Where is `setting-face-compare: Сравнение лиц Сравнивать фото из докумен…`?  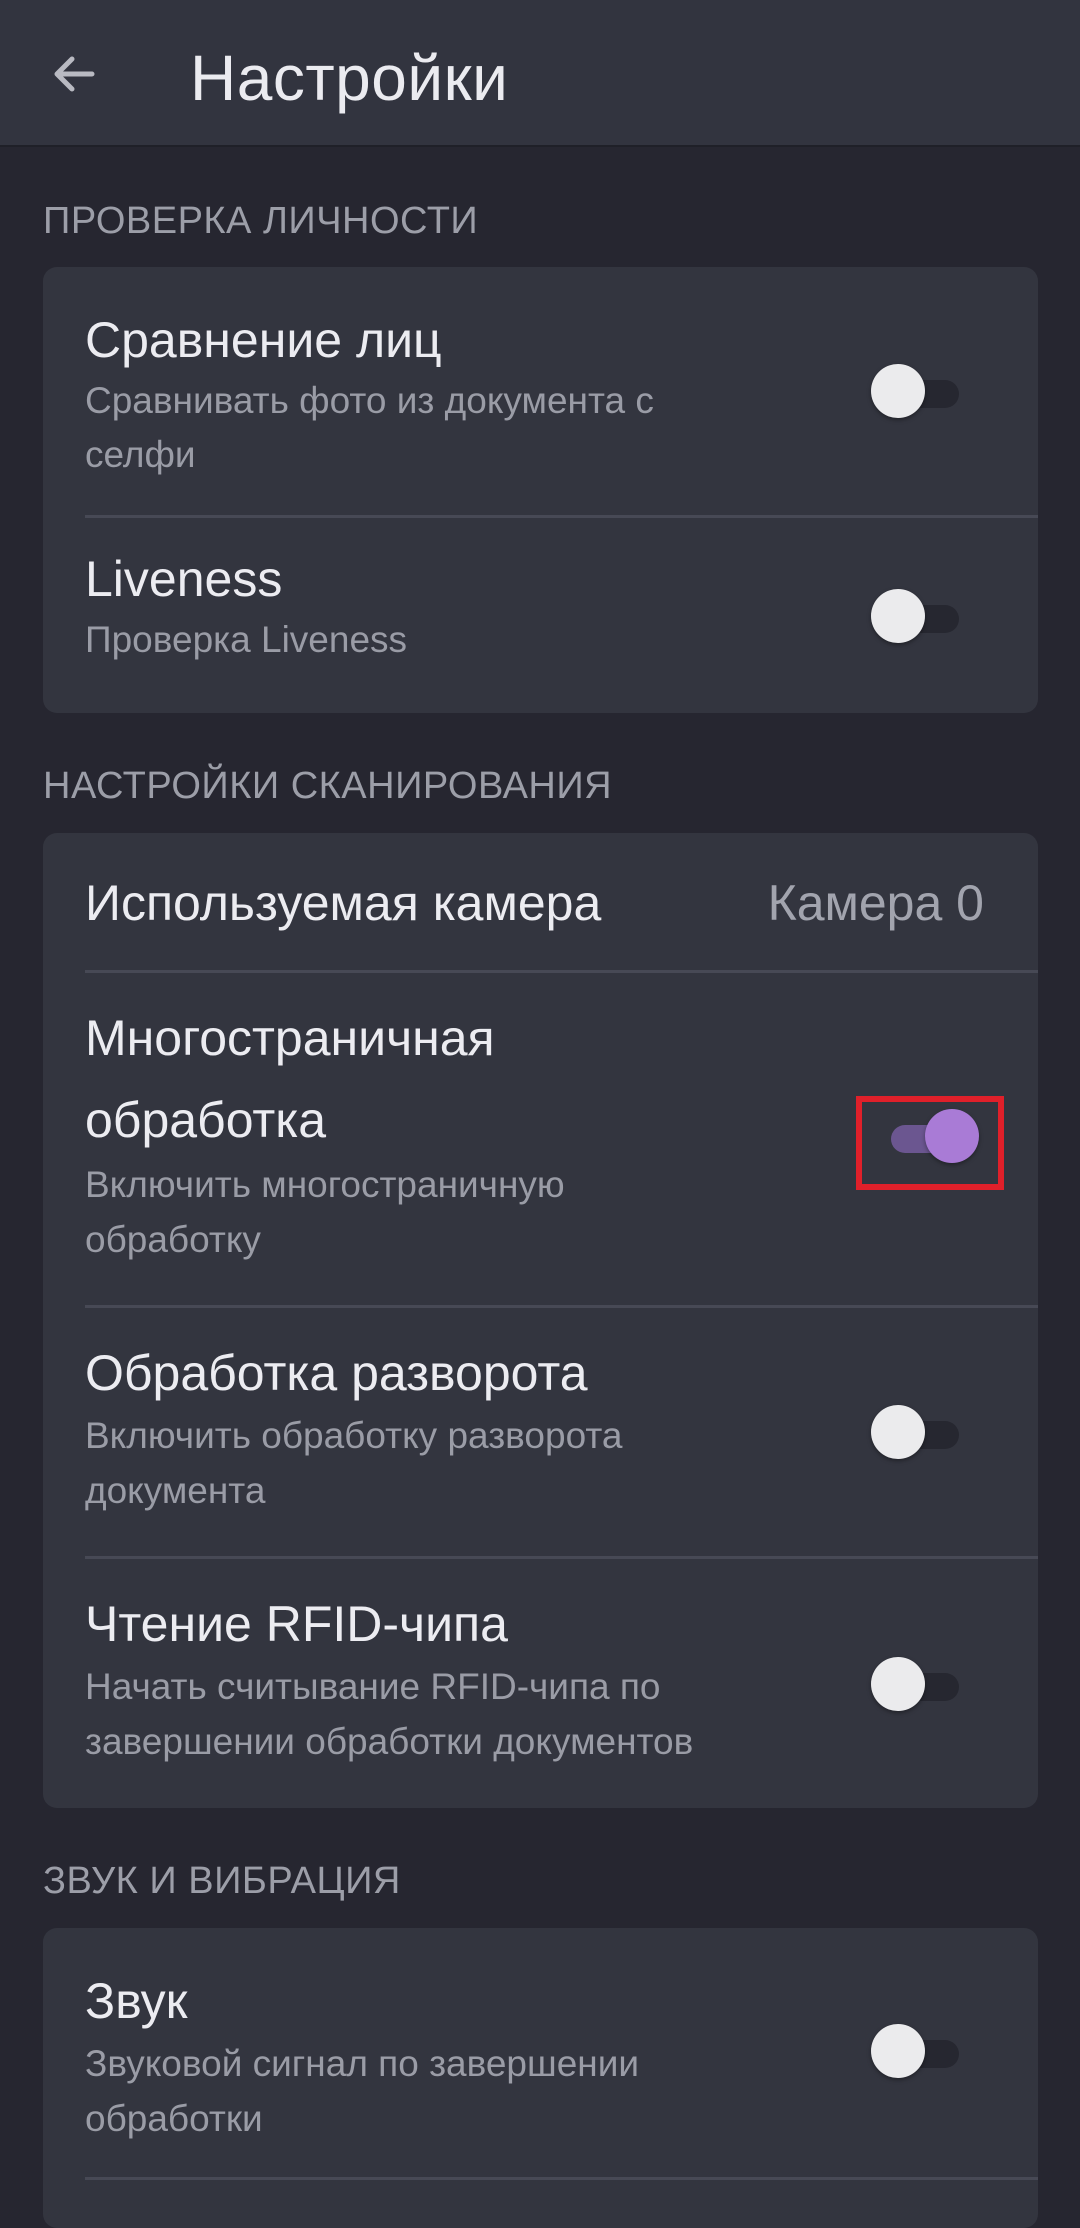
setting-face-compare: Сравнение лиц Сравнивать фото из докумен… is located at coordinates (540, 392).